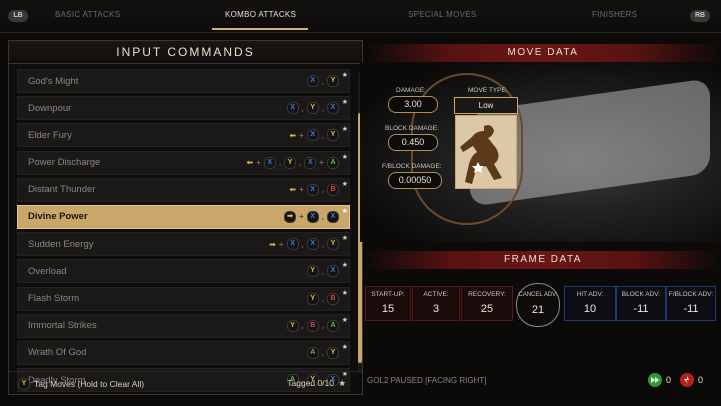  I want to click on active-stat: ACTIVE: 3, so click(436, 303).